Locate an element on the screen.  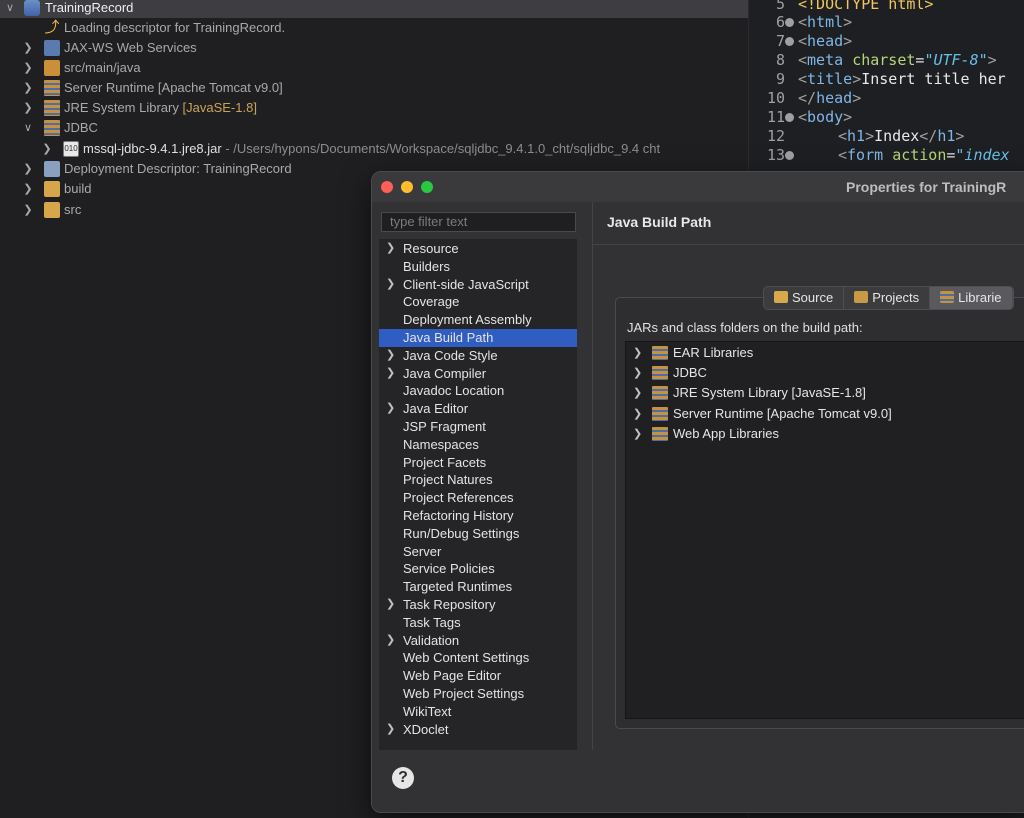
nav-item: ❯ Java Code Style is located at coordinates (478, 356).